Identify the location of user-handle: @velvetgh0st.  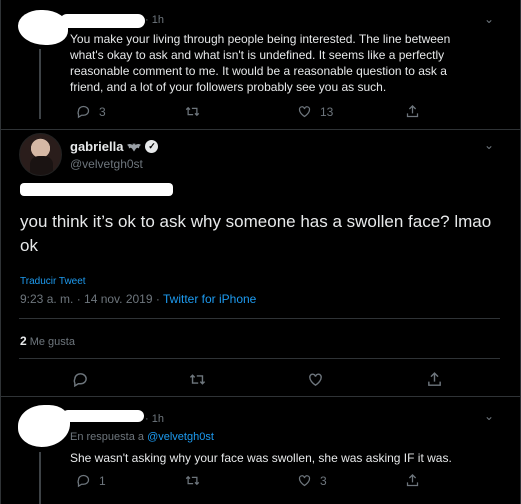
(106, 164).